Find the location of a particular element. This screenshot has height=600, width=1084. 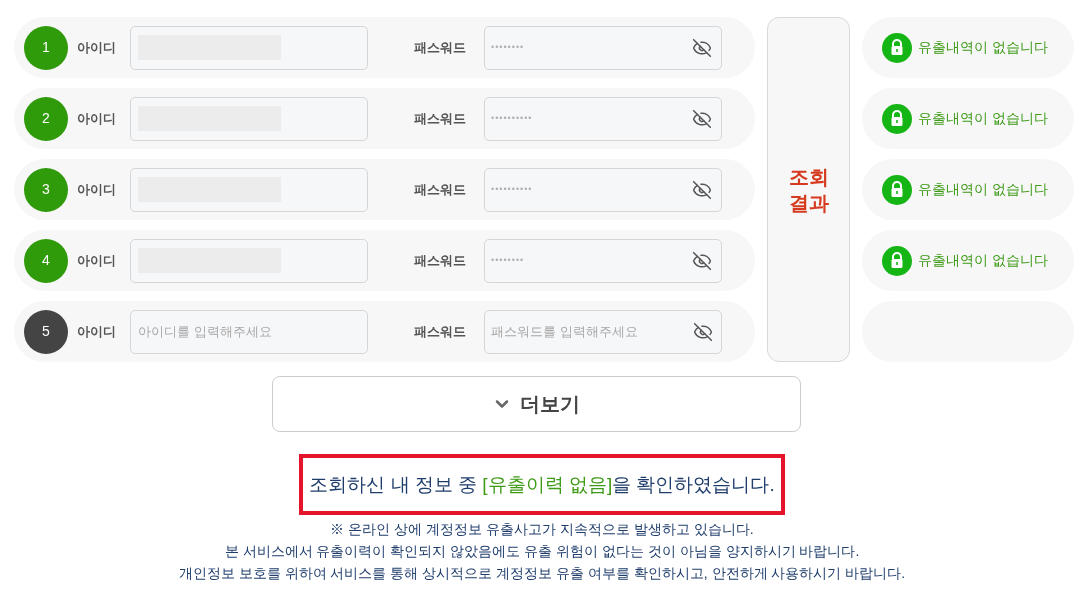

row-number: 1 is located at coordinates (46, 47).